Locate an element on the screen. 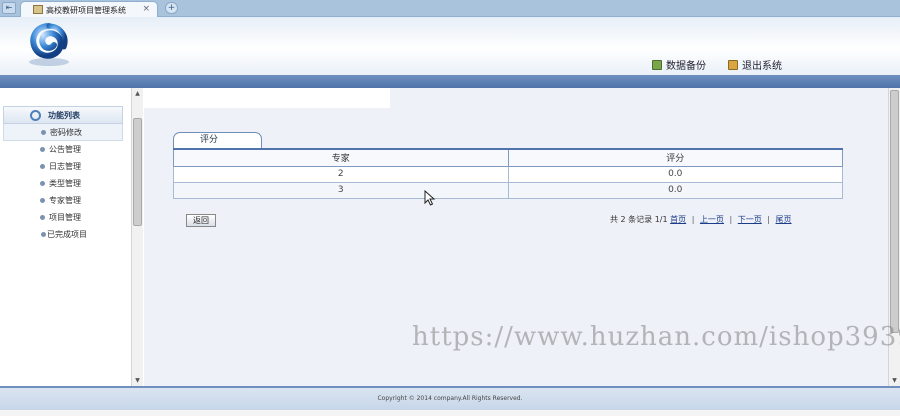  search-icon is located at coordinates (35, 115).